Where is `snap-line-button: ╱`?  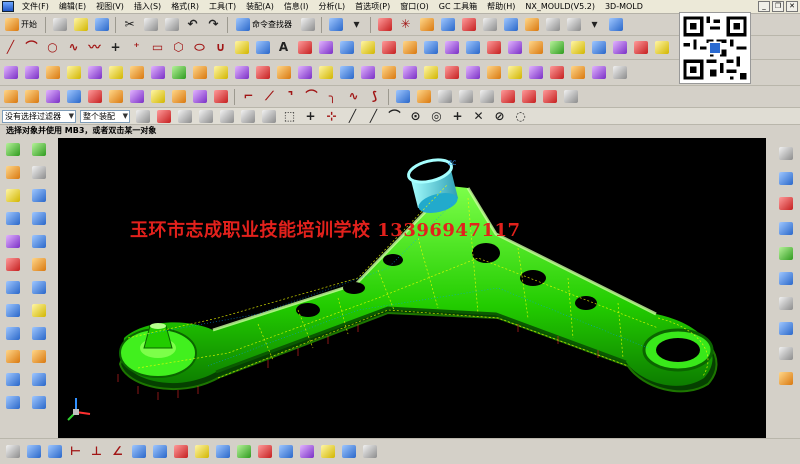
snap-line-button: ╱ is located at coordinates (352, 116).